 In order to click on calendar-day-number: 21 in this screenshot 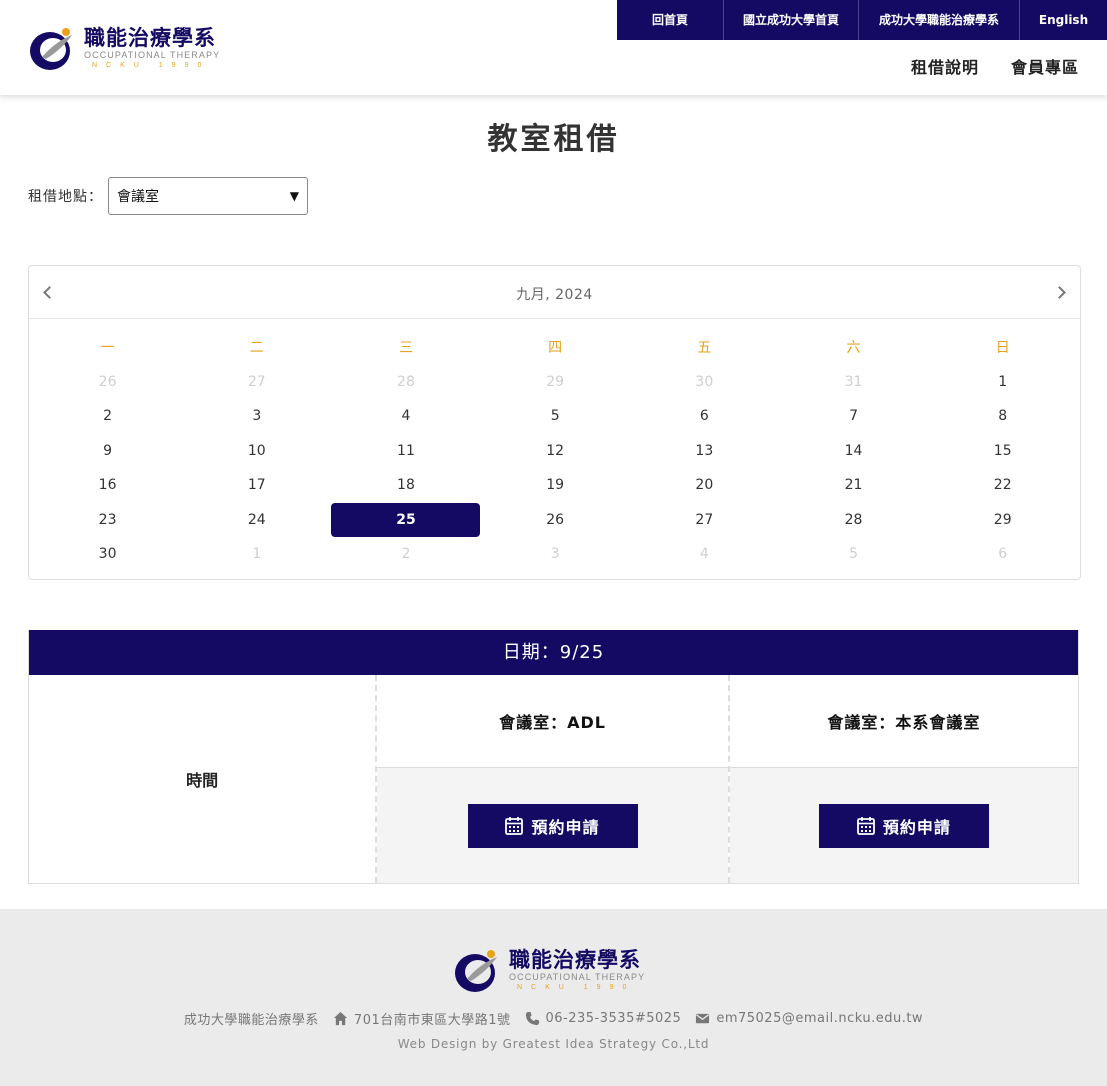, I will do `click(853, 485)`.